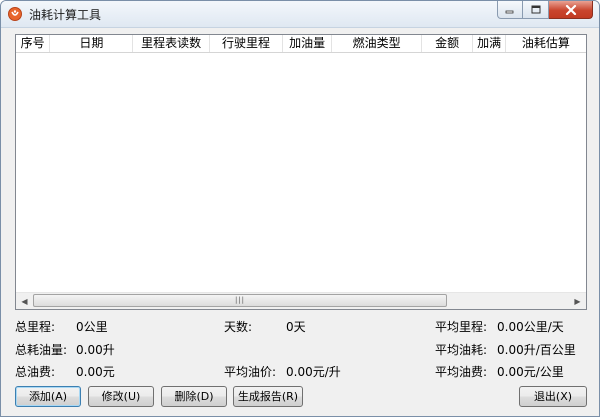 The width and height of the screenshot is (600, 417). I want to click on column-header: 加油量, so click(308, 43).